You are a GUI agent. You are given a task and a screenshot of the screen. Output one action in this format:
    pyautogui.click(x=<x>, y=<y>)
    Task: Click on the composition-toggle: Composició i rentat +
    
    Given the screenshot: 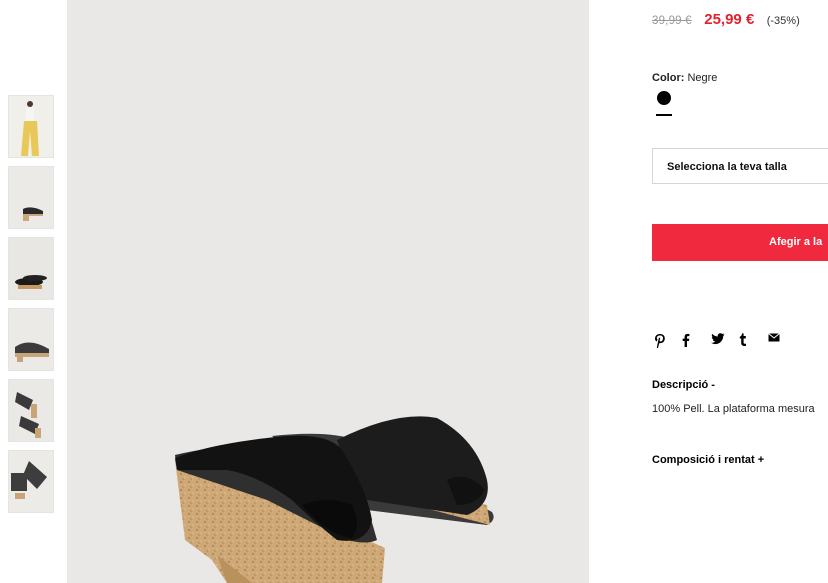 What is the action you would take?
    pyautogui.click(x=708, y=460)
    